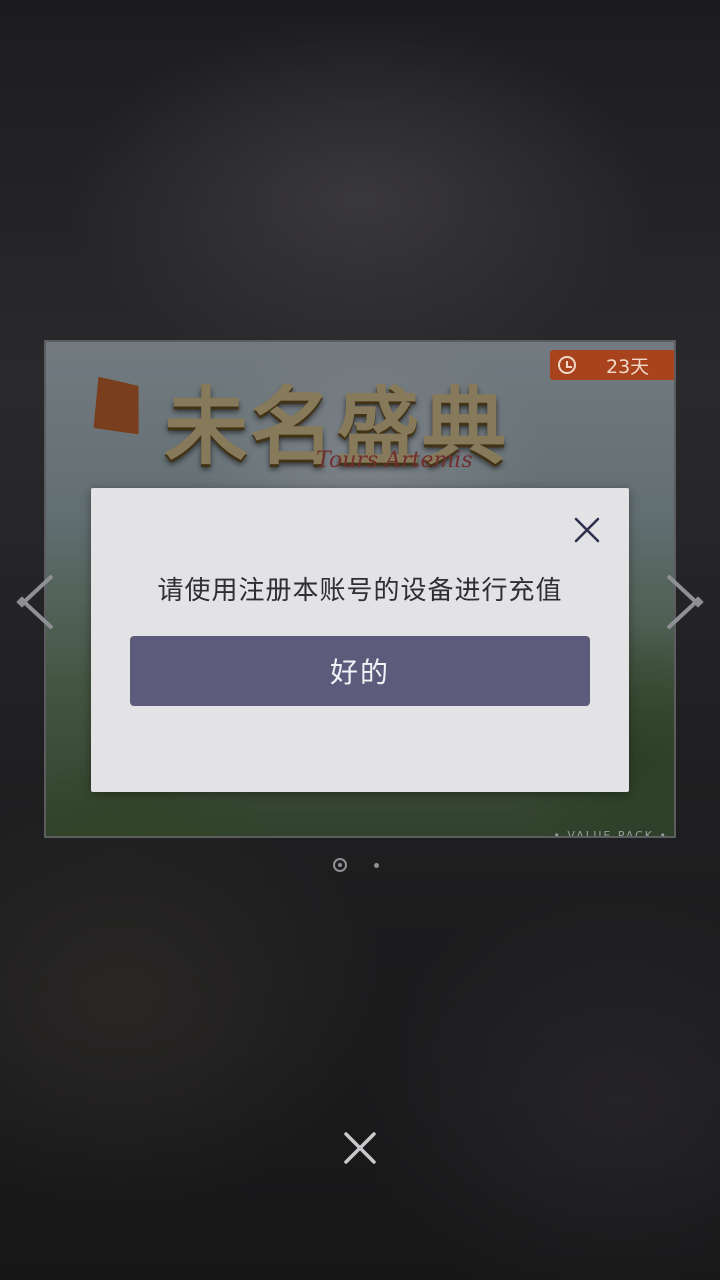  I want to click on page-dot-active, so click(340, 865).